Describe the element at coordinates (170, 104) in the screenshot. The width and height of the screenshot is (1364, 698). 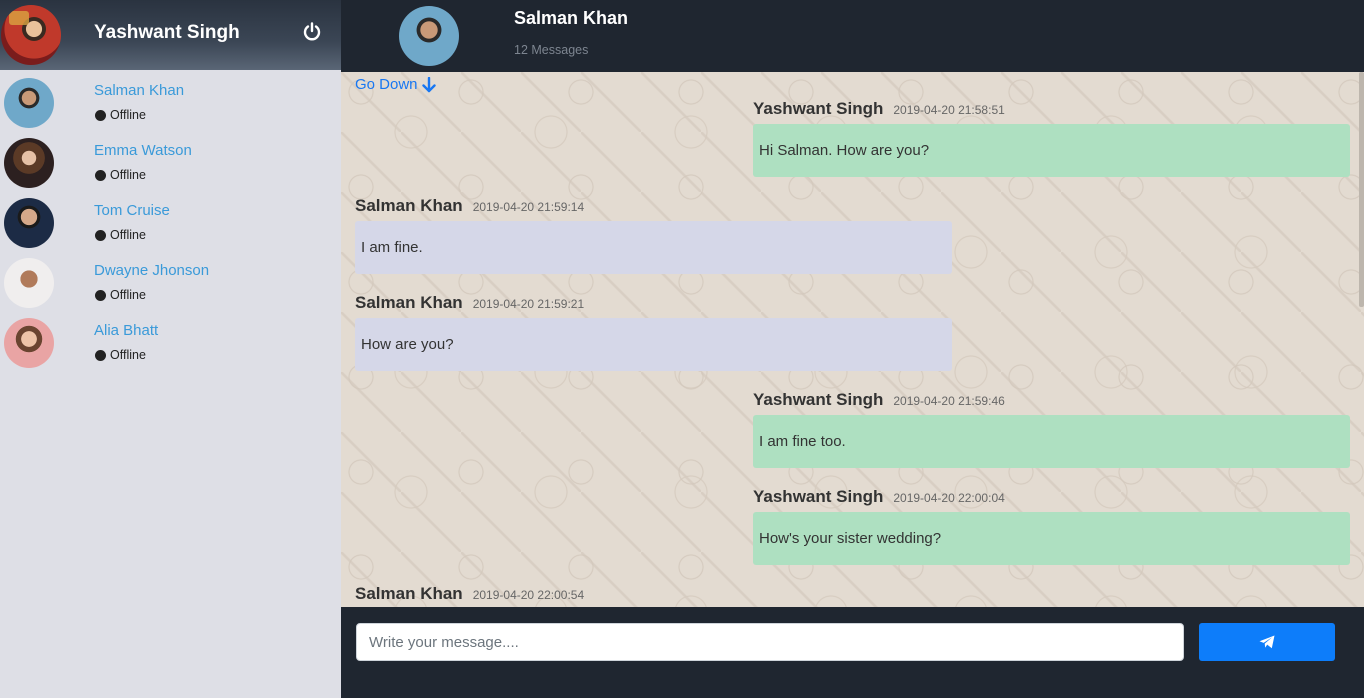
I see `contact-item: Salman Khan Offline` at that location.